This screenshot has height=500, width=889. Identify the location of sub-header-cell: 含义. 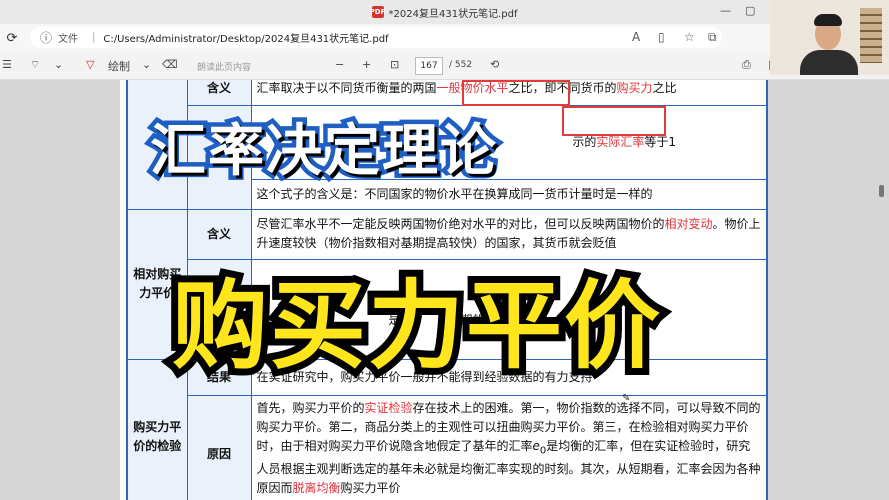
(219, 93).